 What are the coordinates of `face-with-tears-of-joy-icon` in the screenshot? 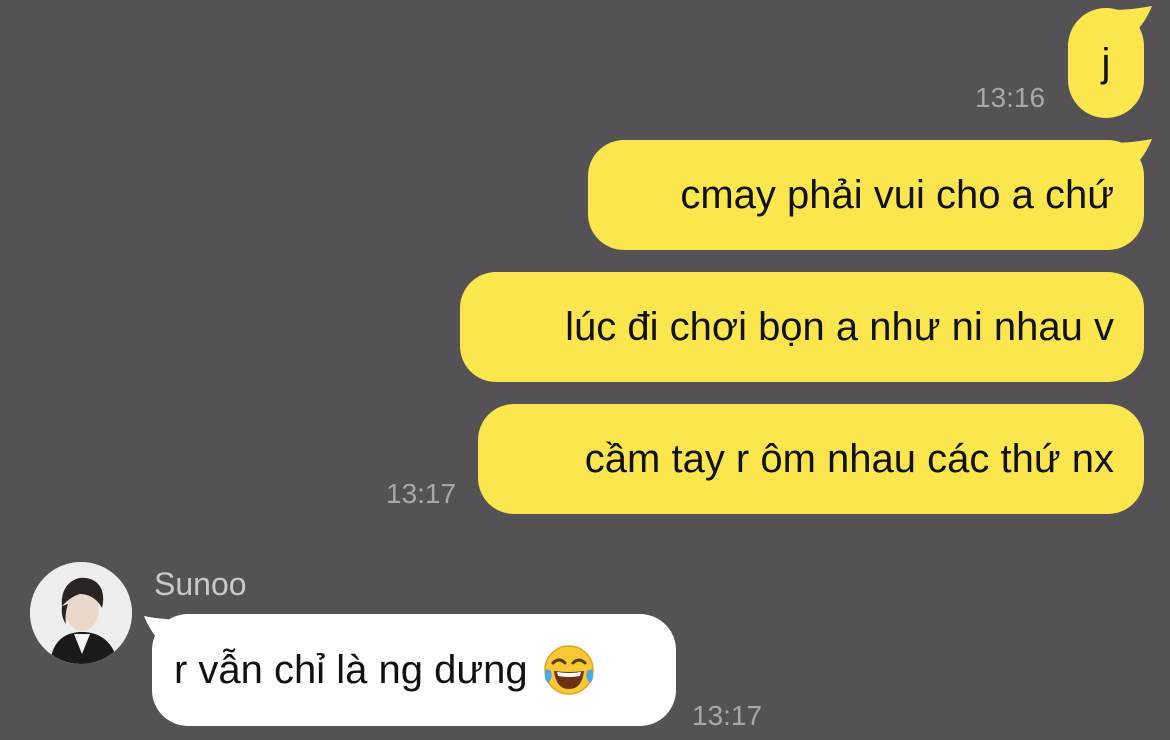 It's located at (568, 670).